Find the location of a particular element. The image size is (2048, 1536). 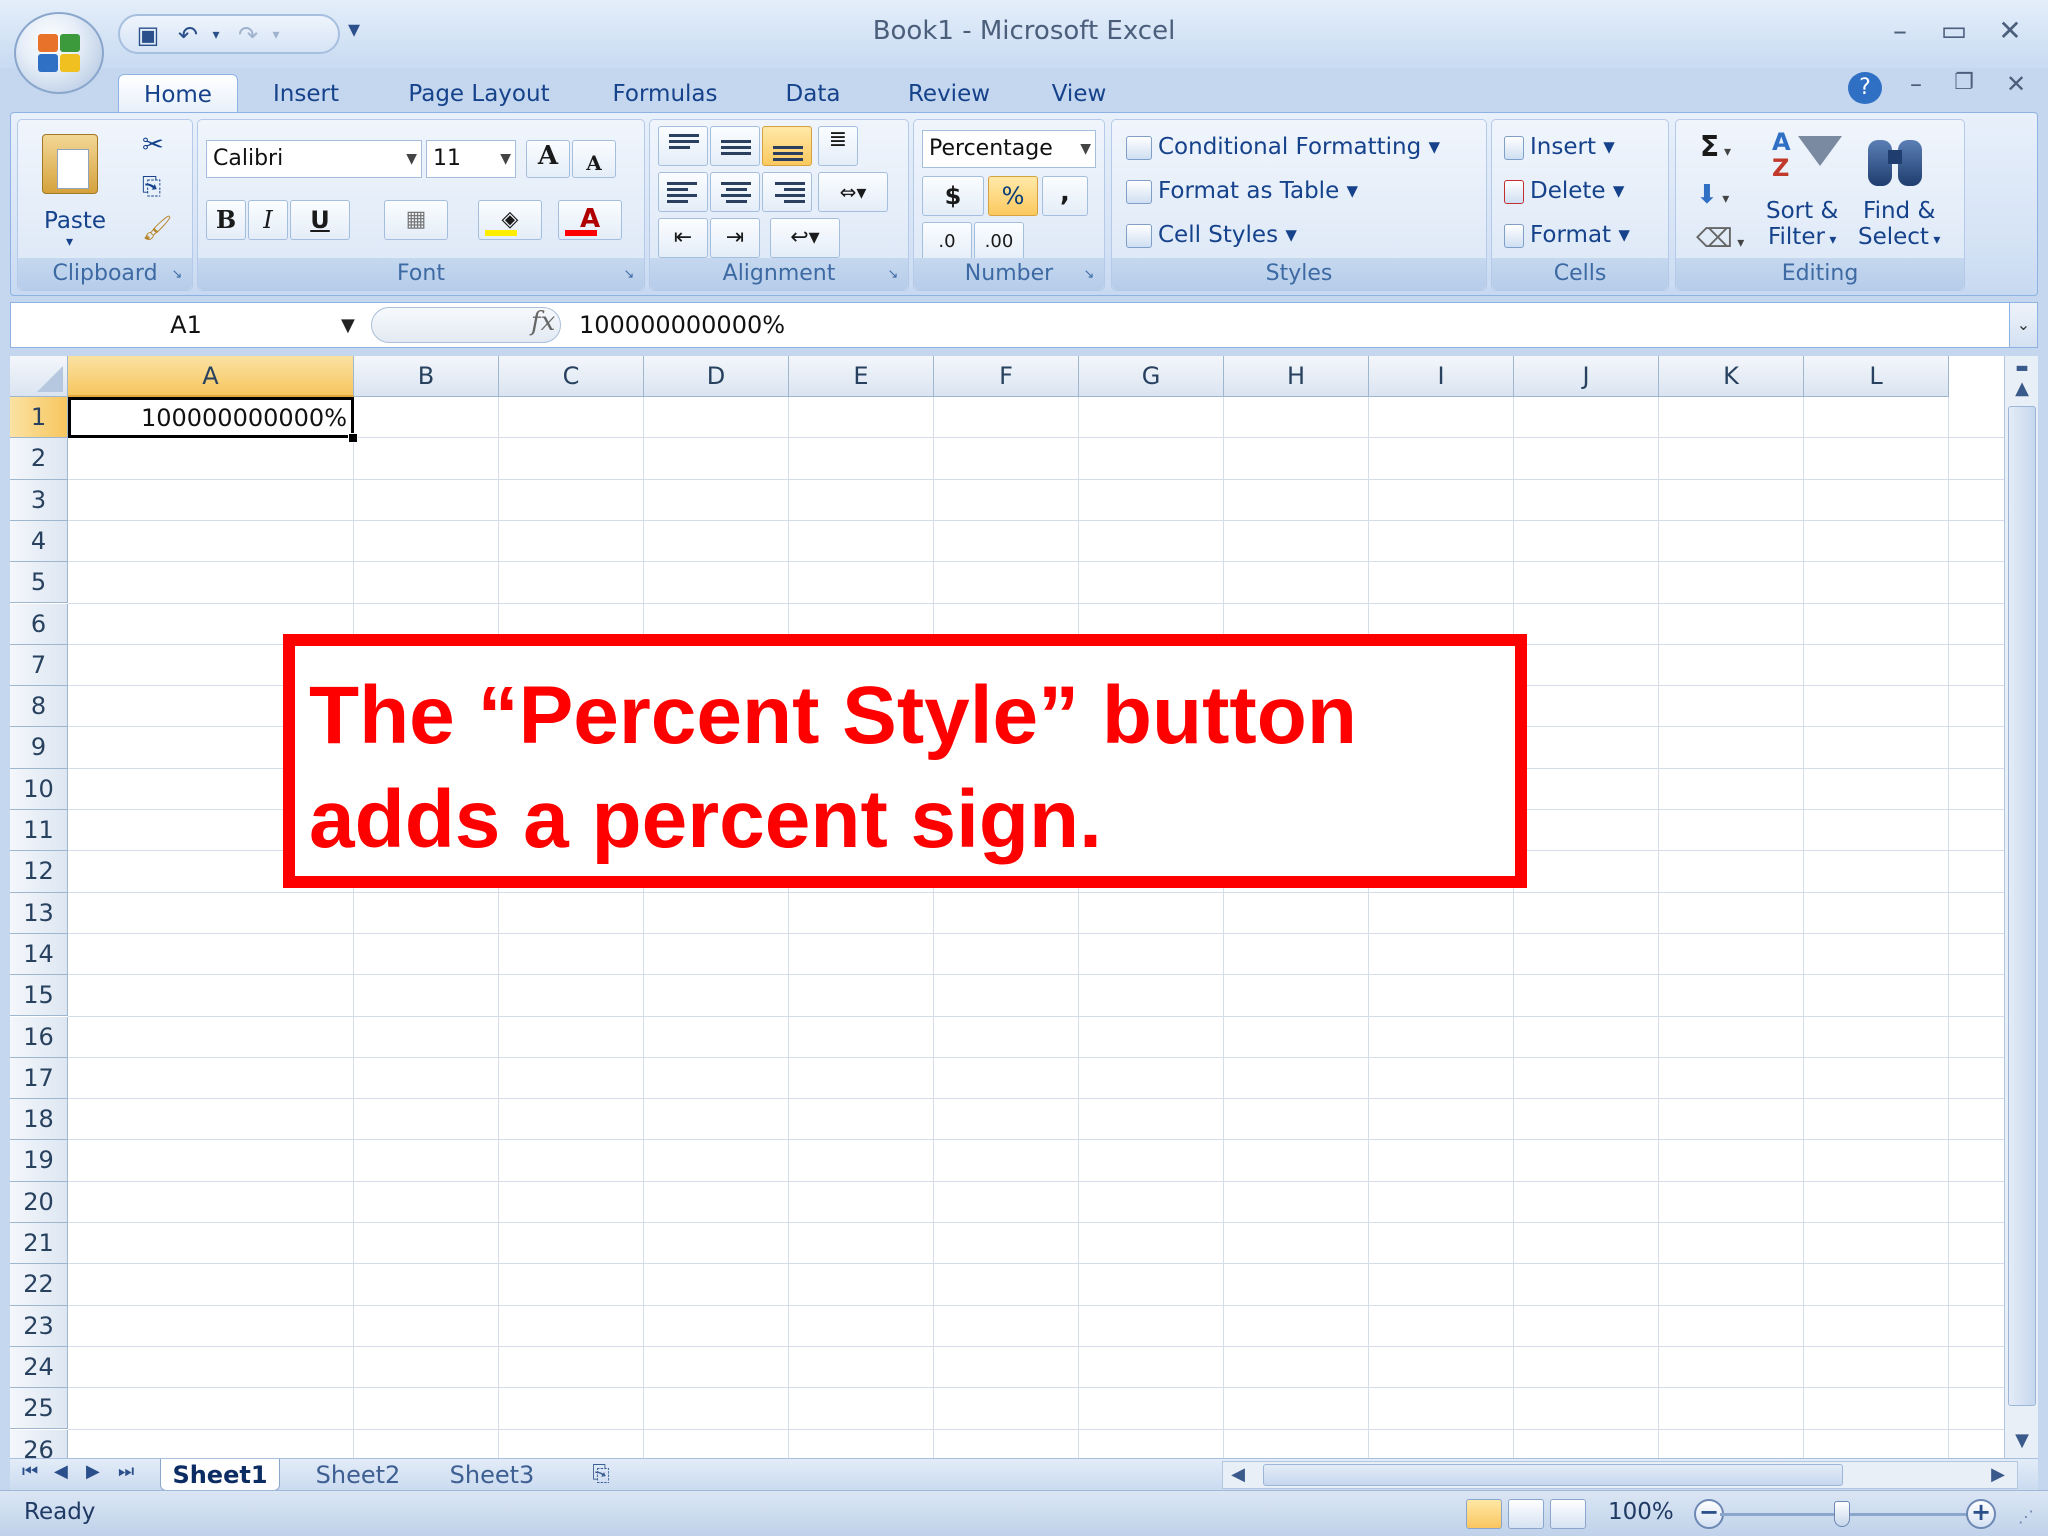

font-launcher-icon: ↘ is located at coordinates (629, 275).